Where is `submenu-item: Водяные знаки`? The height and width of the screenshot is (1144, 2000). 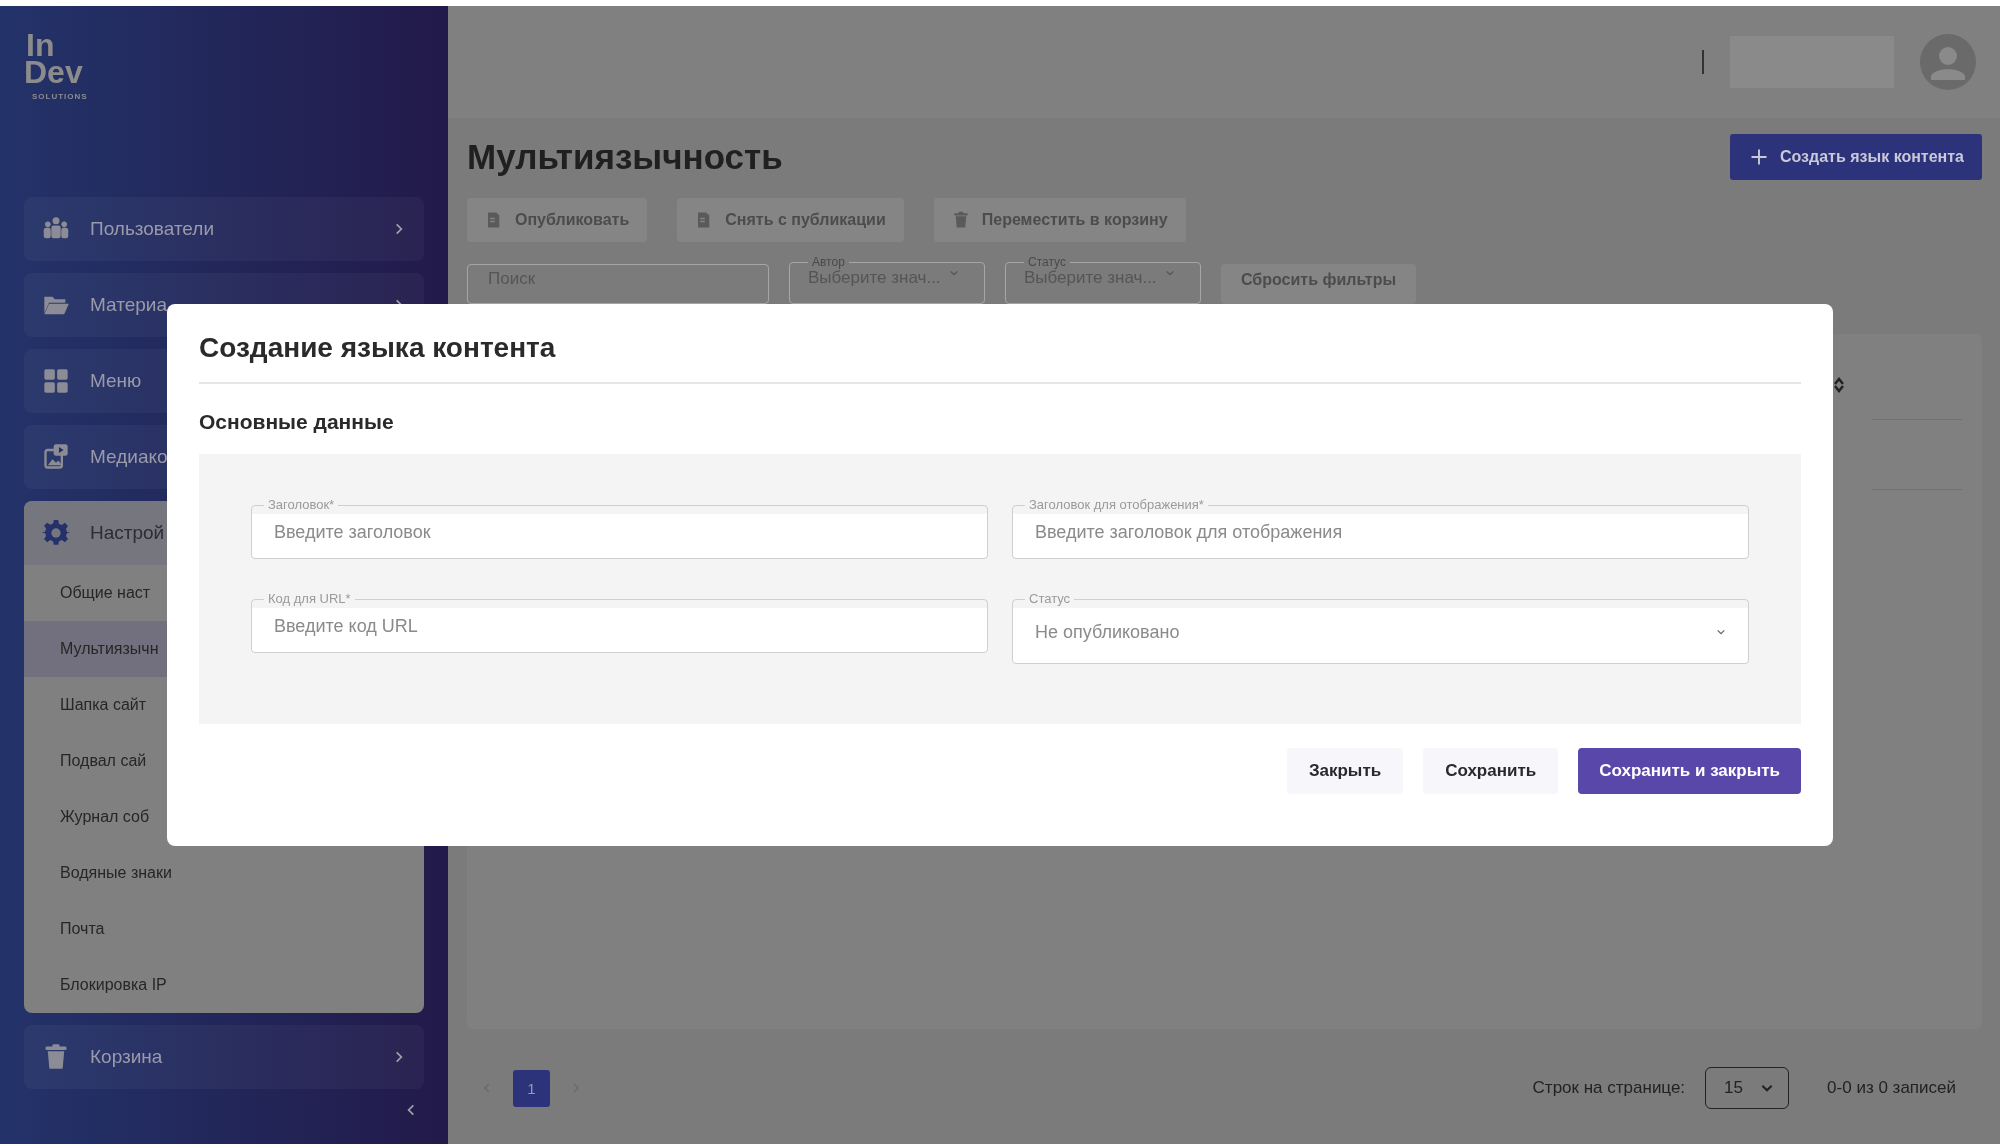 submenu-item: Водяные знаки is located at coordinates (224, 873).